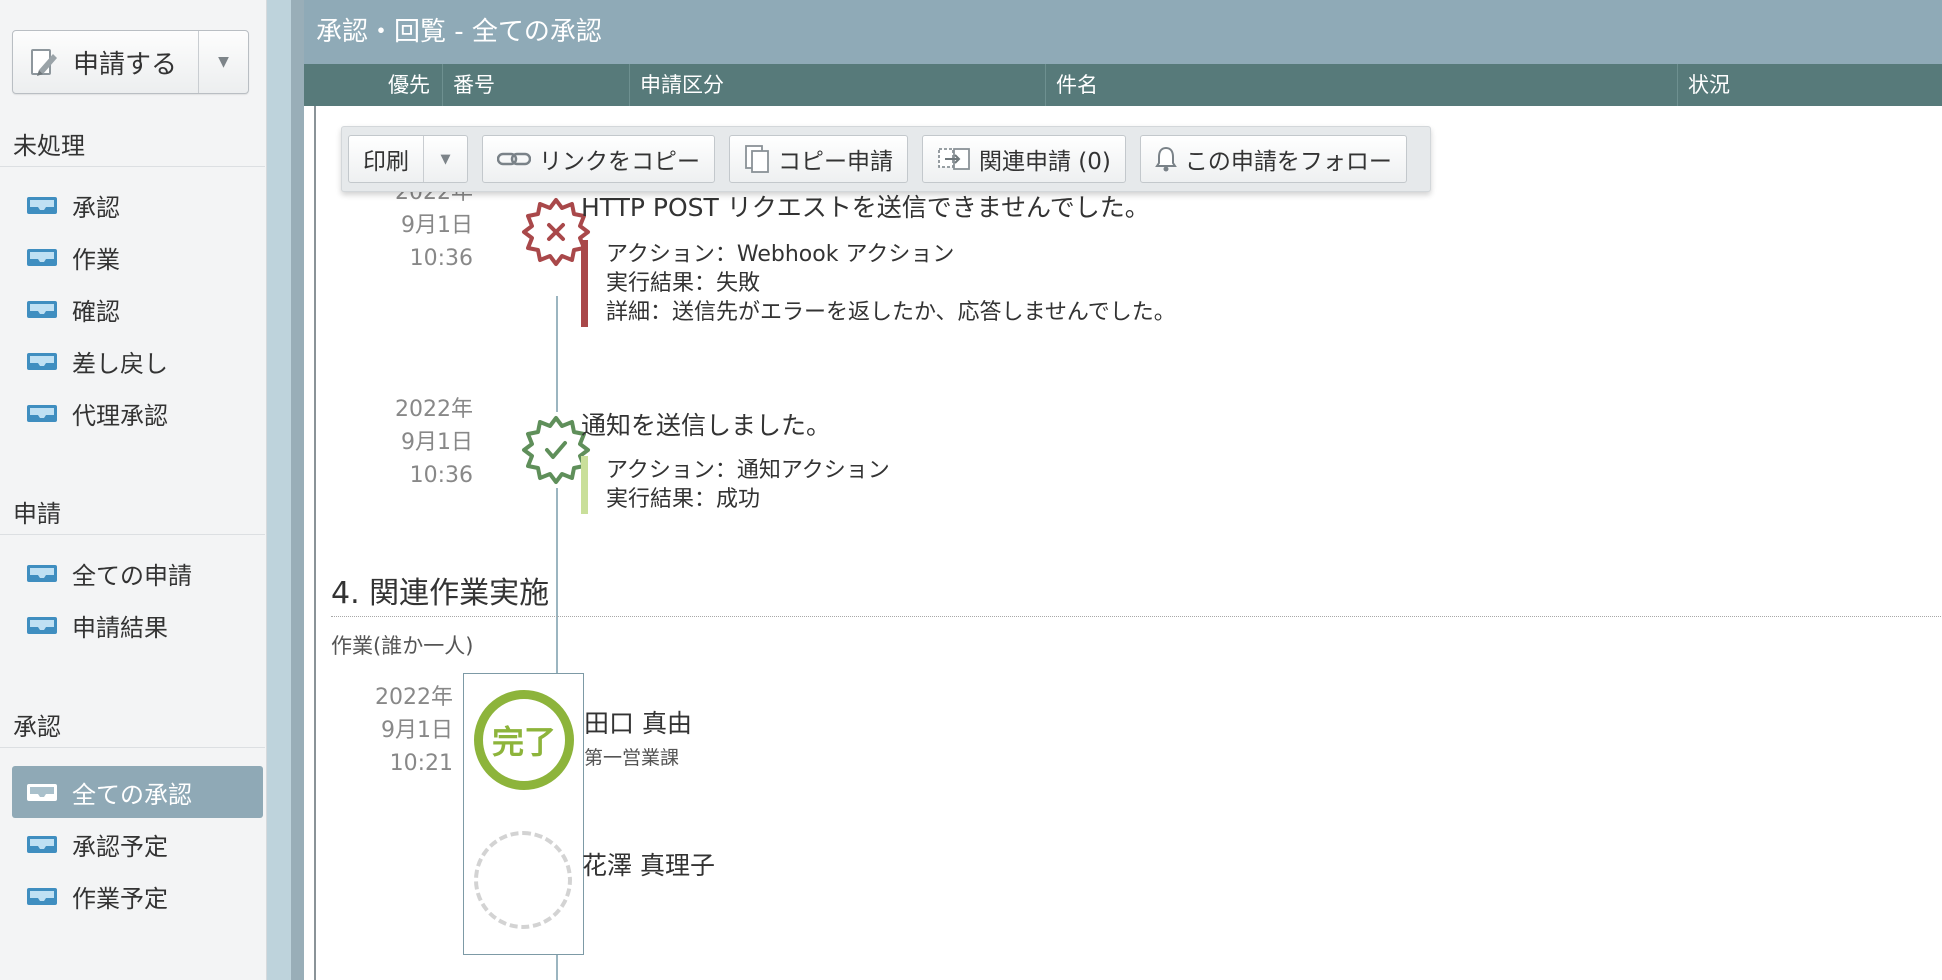  What do you see at coordinates (279, 490) in the screenshot?
I see `splitter-strip` at bounding box center [279, 490].